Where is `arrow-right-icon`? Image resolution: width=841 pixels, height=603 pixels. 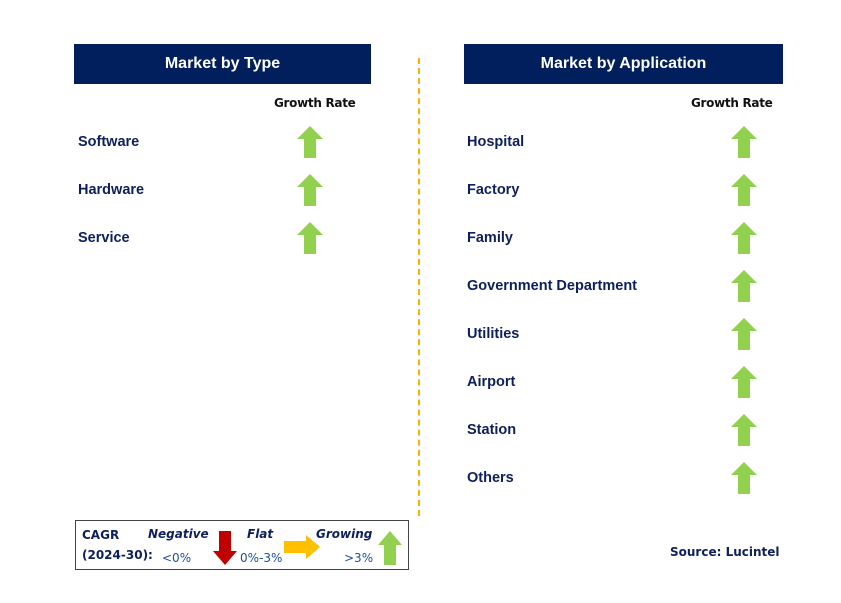
arrow-right-icon is located at coordinates (302, 547).